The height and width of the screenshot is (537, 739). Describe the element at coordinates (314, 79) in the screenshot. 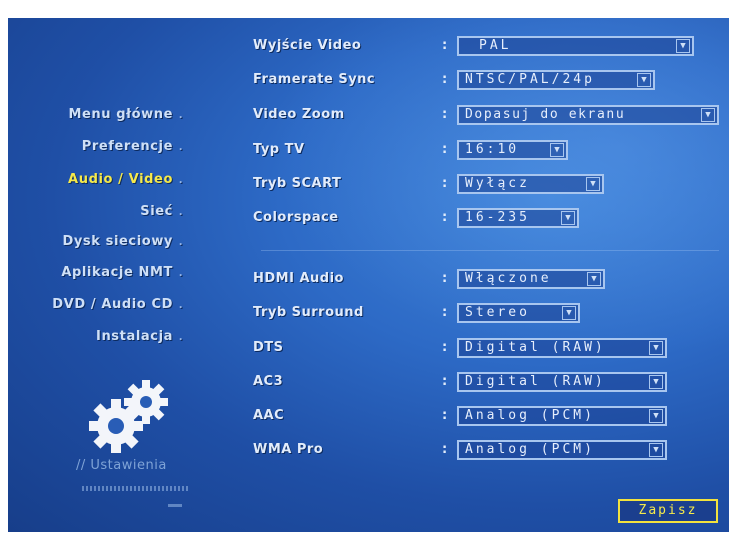

I see `label-framerate-sync: Framerate Sync` at that location.